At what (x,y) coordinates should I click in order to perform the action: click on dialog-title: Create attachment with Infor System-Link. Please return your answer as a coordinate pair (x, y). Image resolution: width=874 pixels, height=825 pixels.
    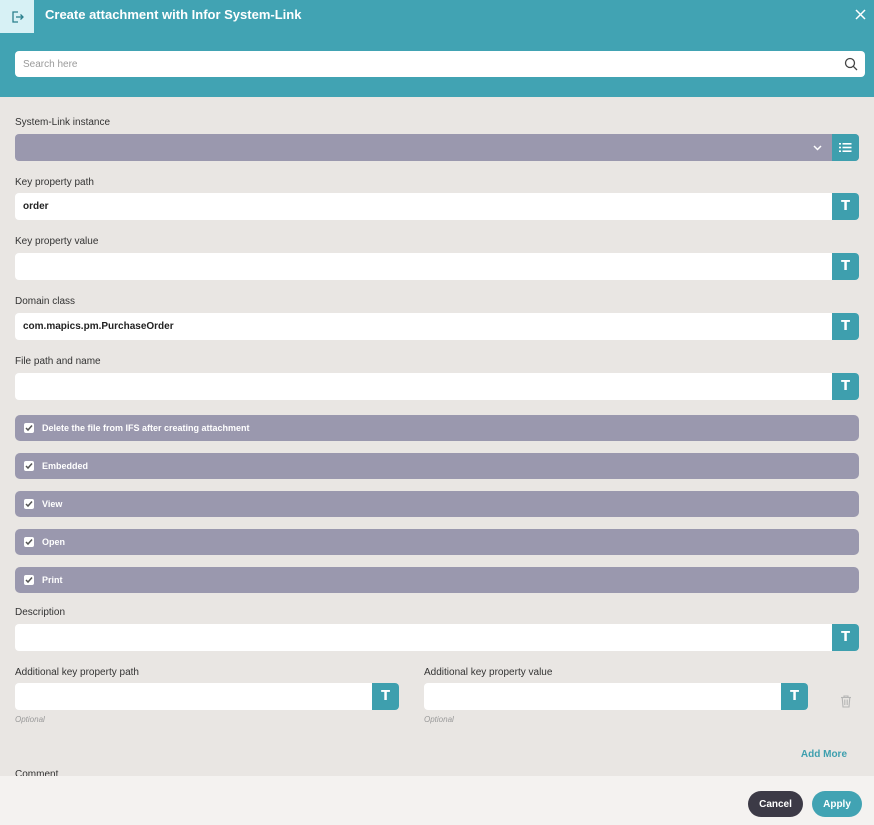
    Looking at the image, I should click on (173, 14).